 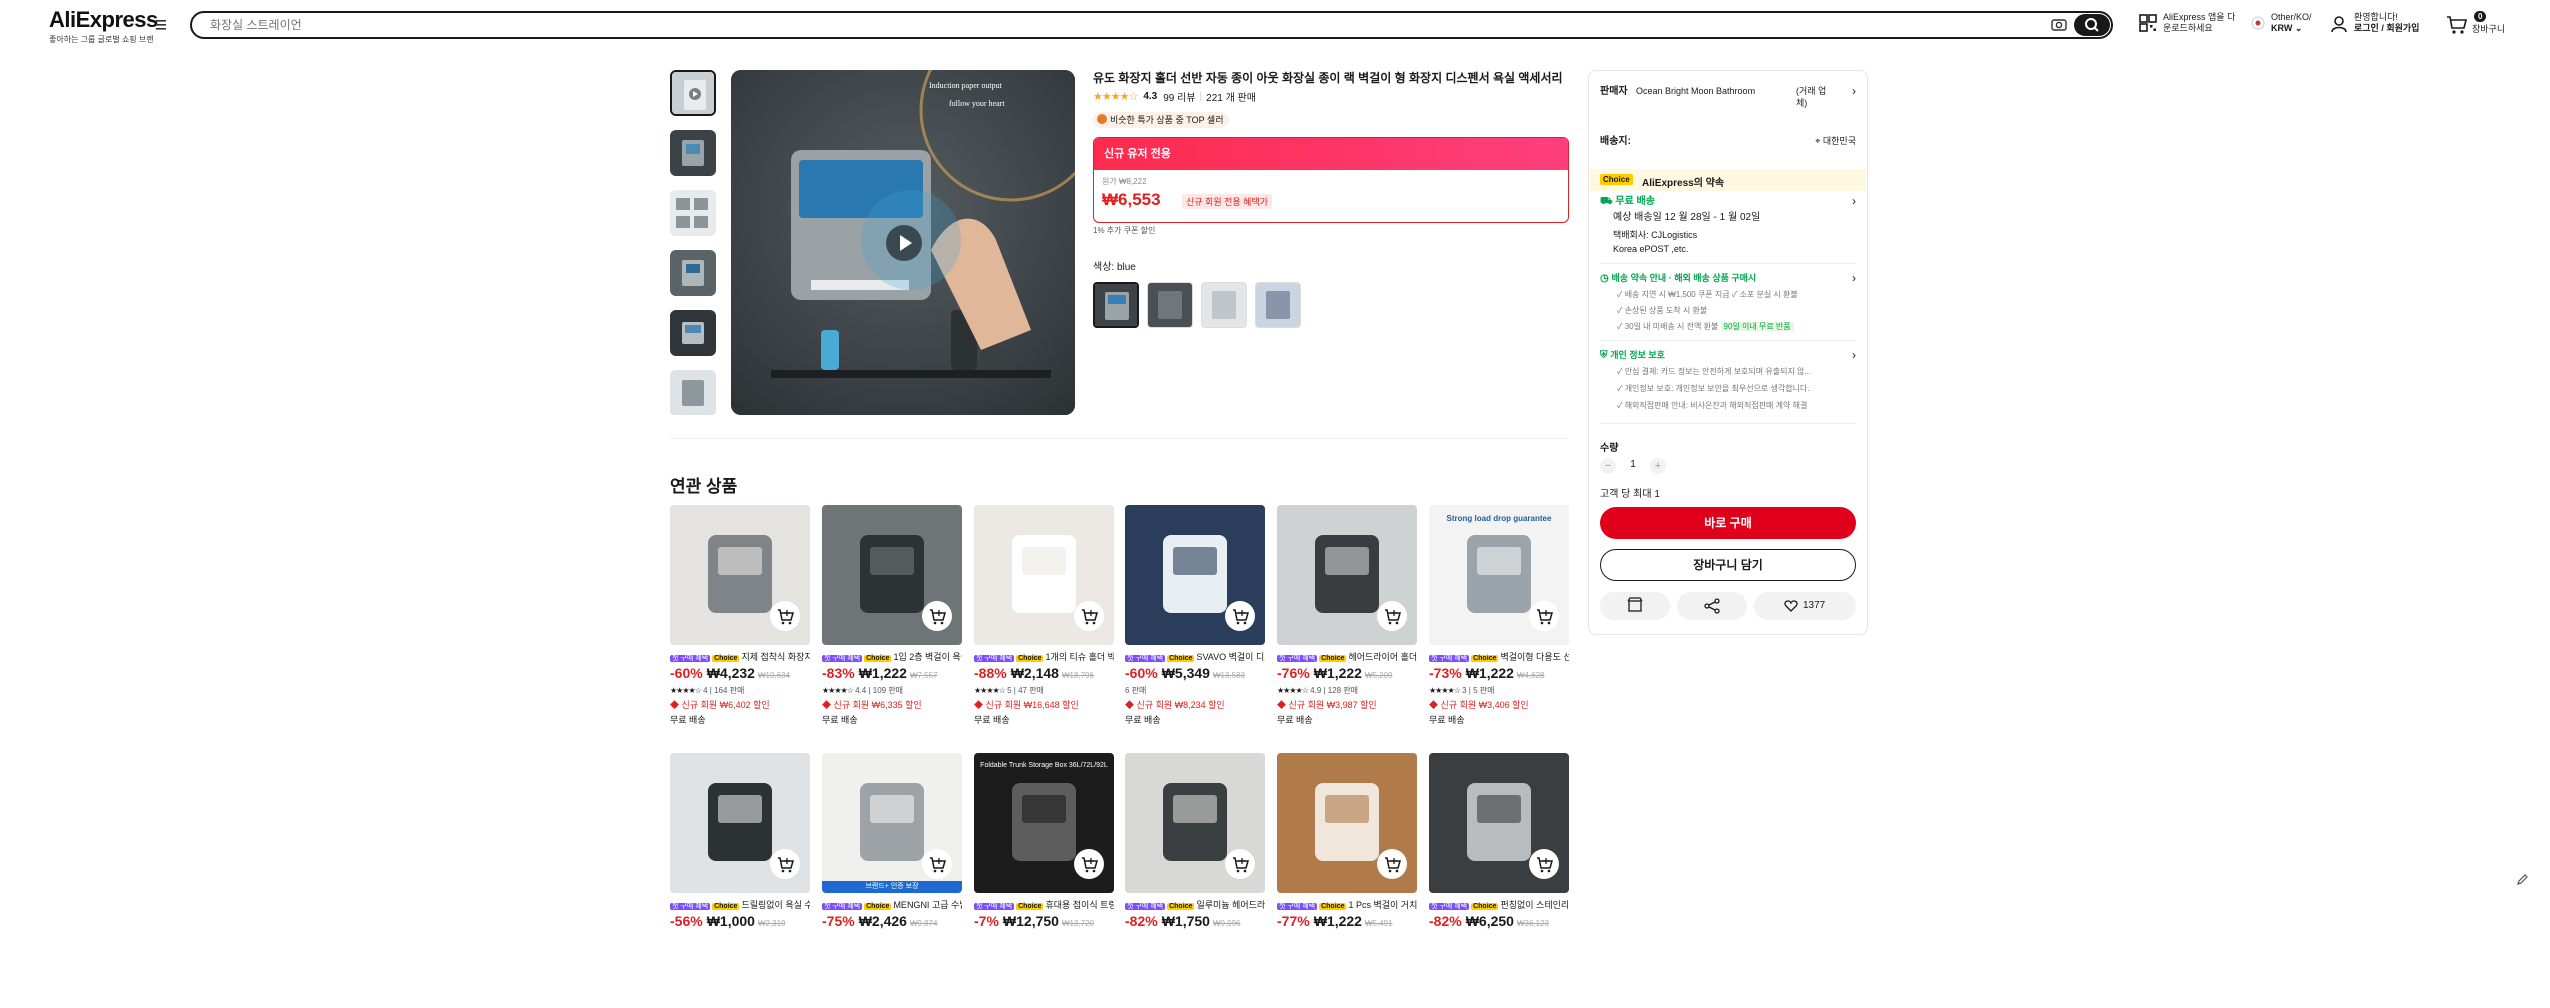 I want to click on product-title: 첫 구매 혜택Choice1 Pcs 벽걸이 거치대, so click(x=1347, y=905).